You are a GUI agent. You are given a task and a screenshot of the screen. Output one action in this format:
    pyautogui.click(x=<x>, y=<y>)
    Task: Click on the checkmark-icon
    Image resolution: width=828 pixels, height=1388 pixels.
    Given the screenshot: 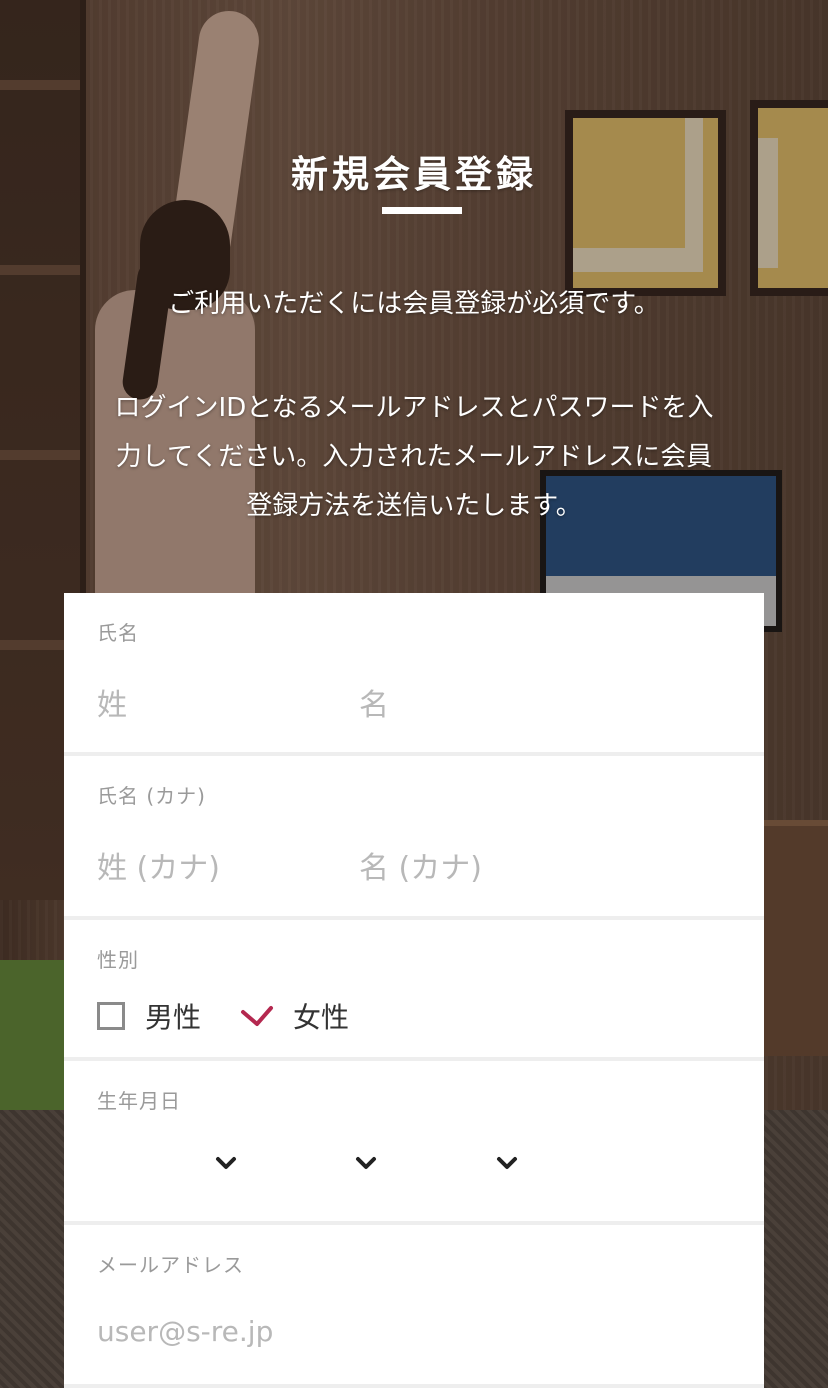 What is the action you would take?
    pyautogui.click(x=257, y=1016)
    